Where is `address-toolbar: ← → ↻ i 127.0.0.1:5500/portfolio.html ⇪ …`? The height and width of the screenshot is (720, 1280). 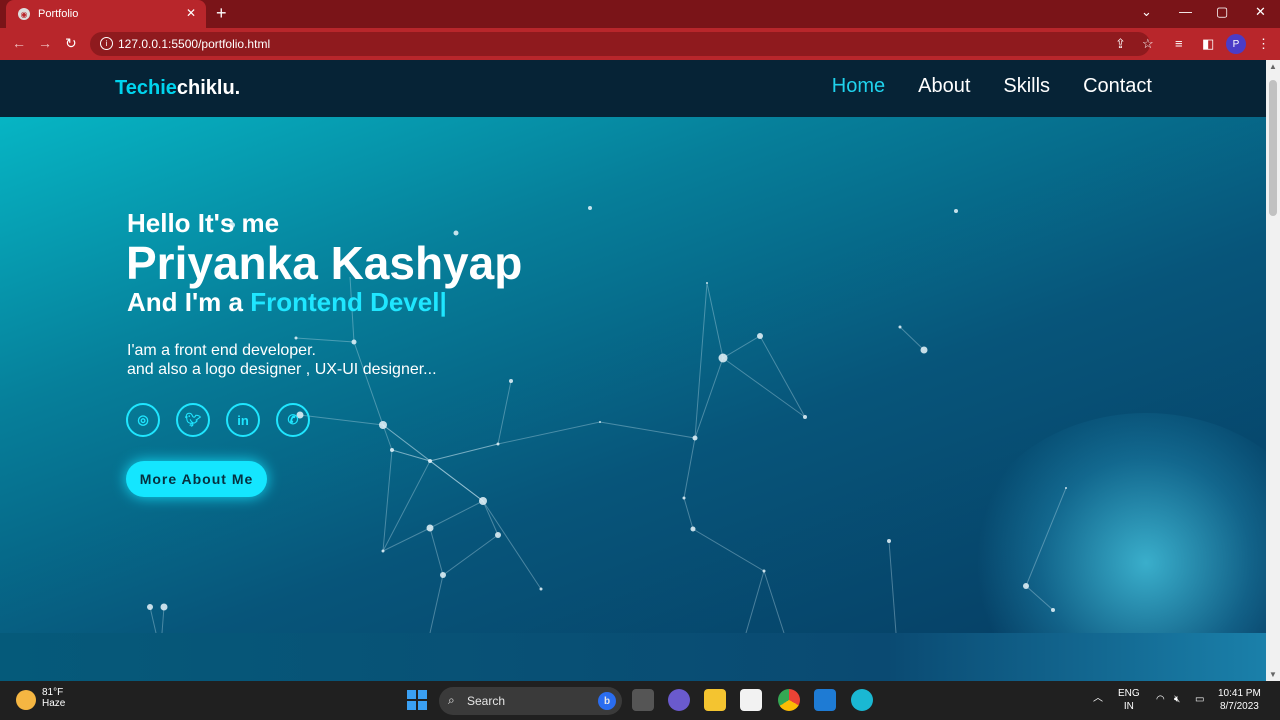
address-toolbar: ← → ↻ i 127.0.0.1:5500/portfolio.html ⇪ … is located at coordinates (640, 44).